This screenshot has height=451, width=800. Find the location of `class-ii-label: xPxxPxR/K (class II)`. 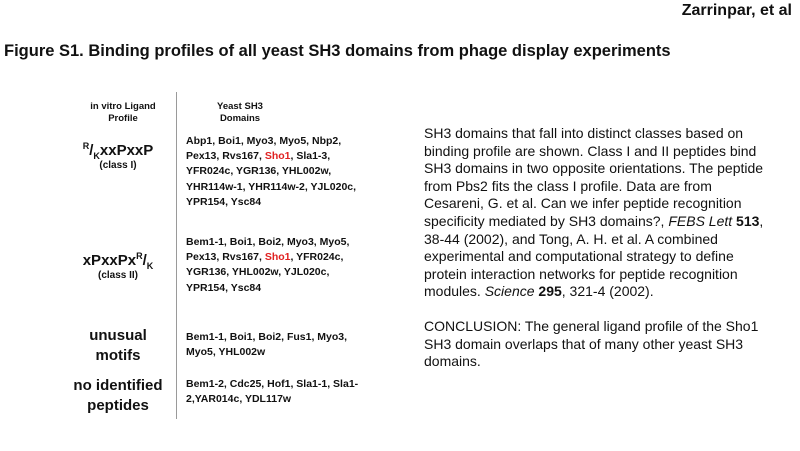

class-ii-label: xPxxPxR/K (class II) is located at coordinates (118, 267).